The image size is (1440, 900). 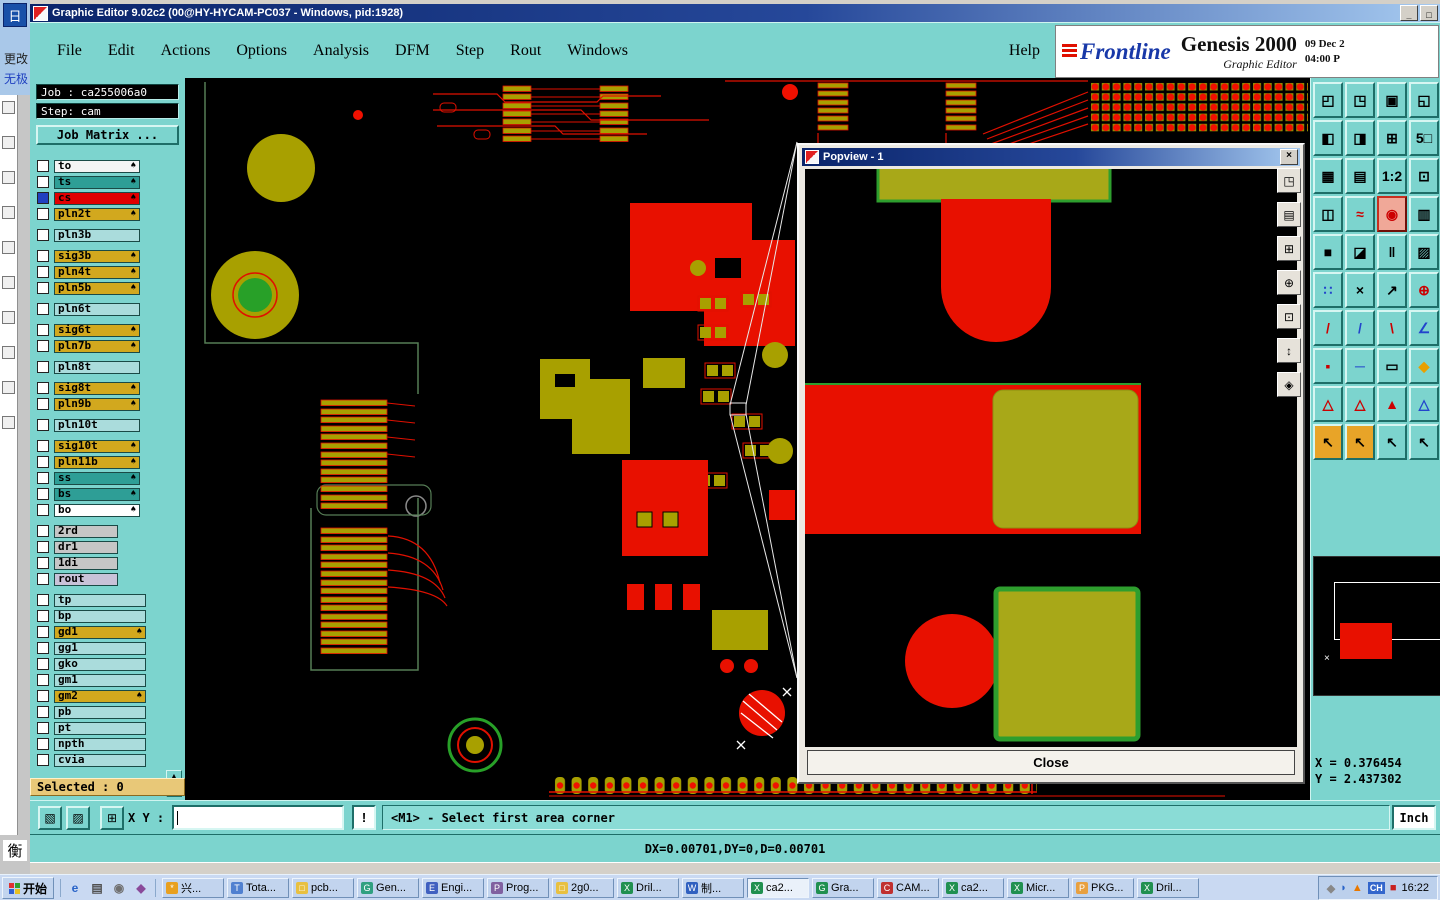 What do you see at coordinates (43, 712) in the screenshot?
I see `layer-checkbox-pb` at bounding box center [43, 712].